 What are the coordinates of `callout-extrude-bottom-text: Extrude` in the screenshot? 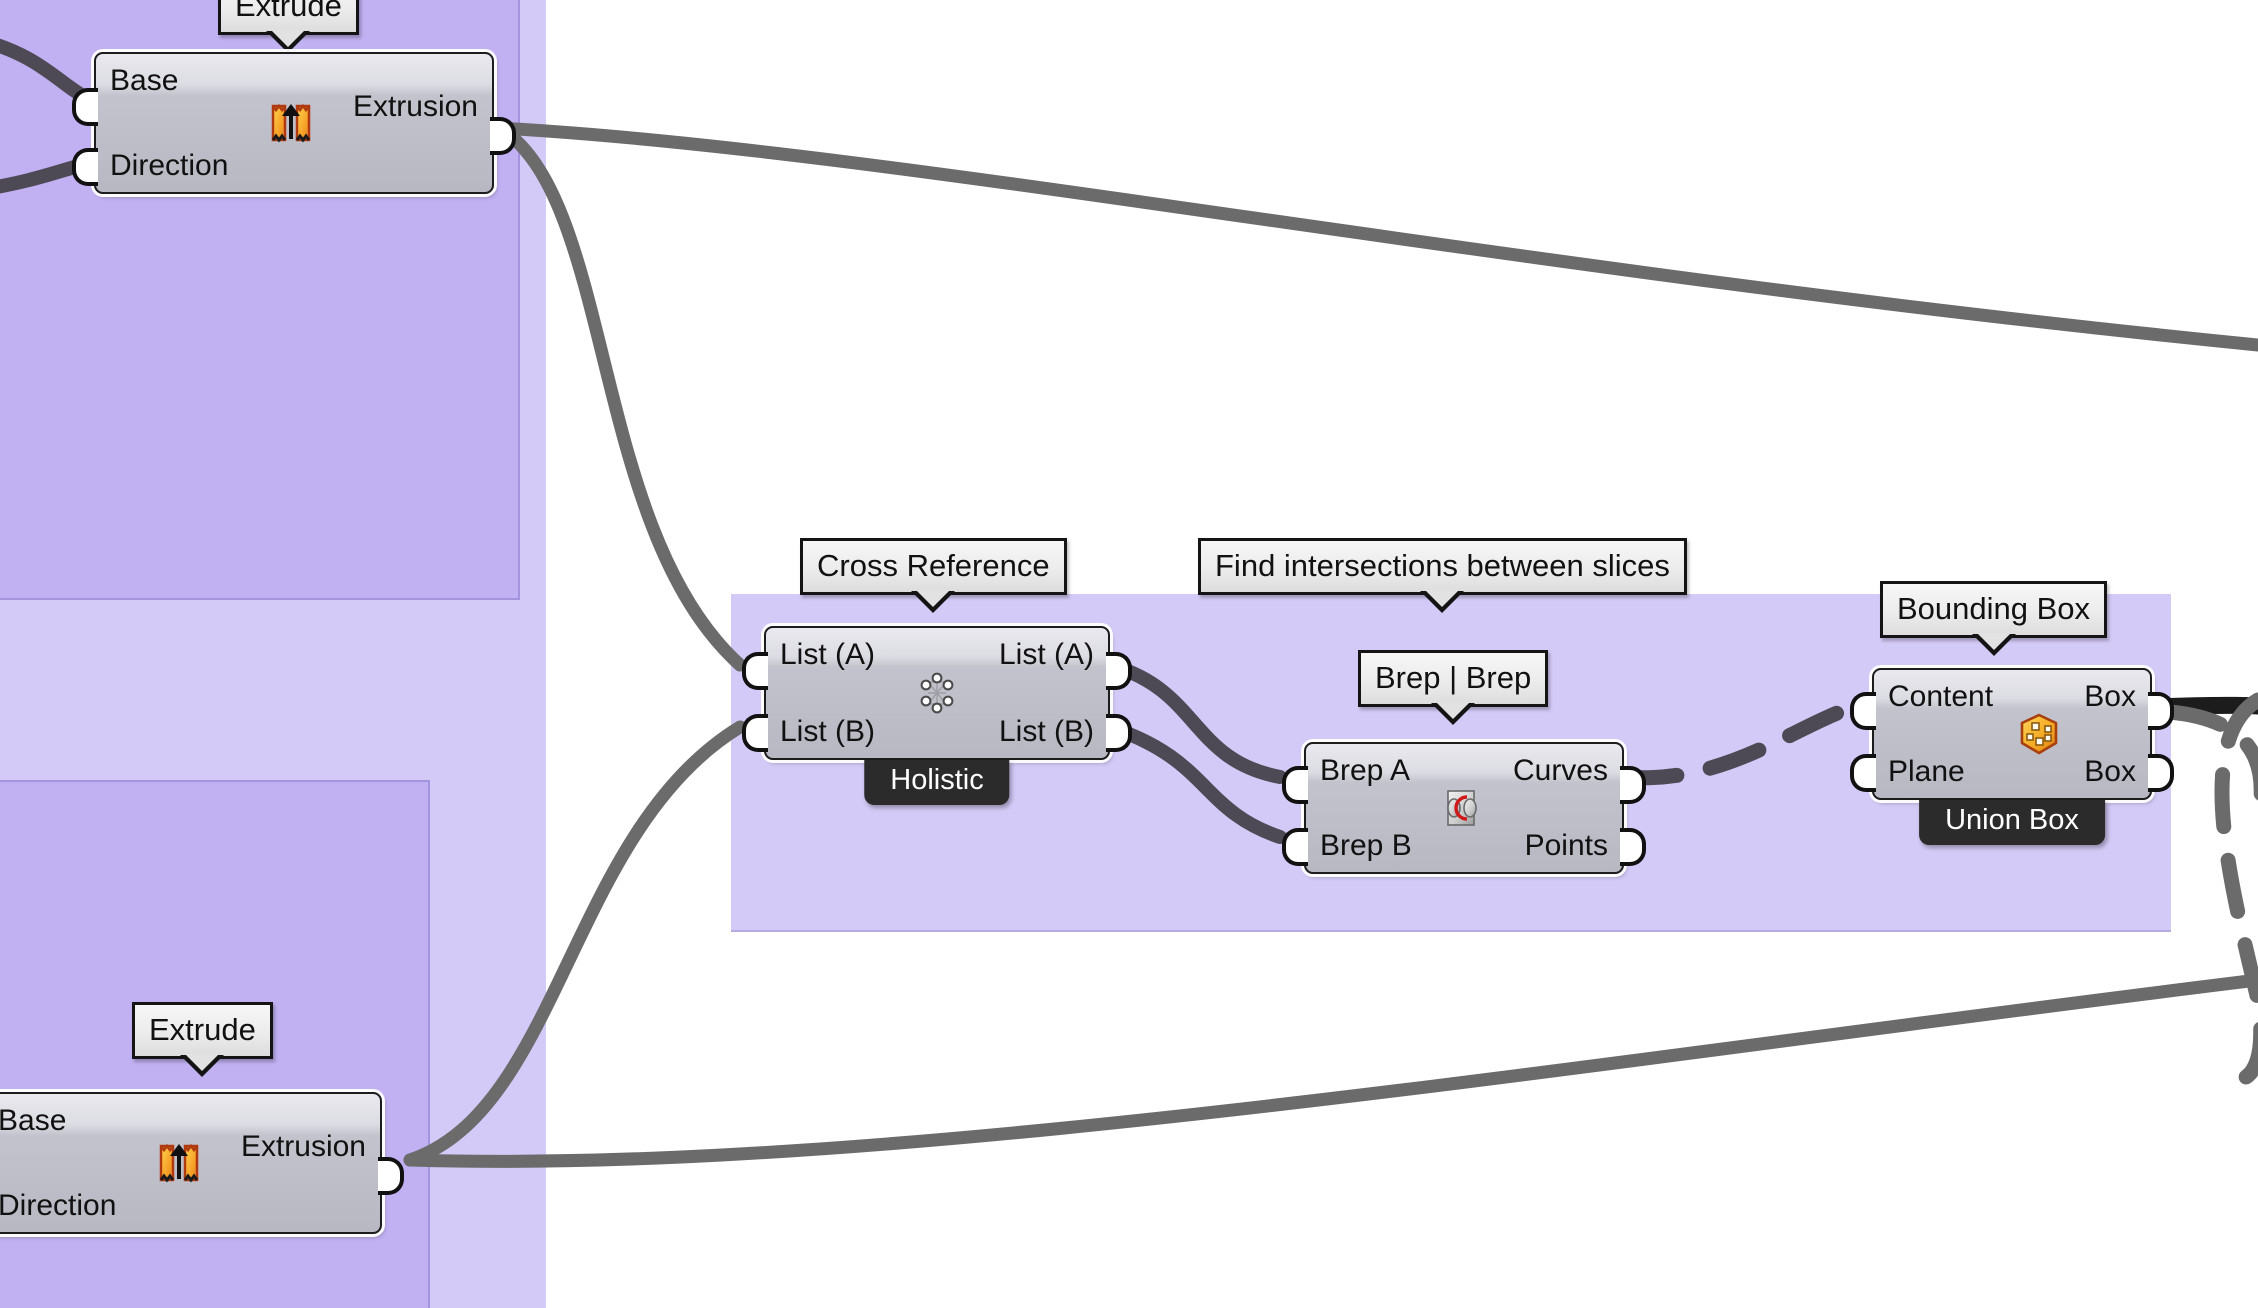 It's located at (202, 1029).